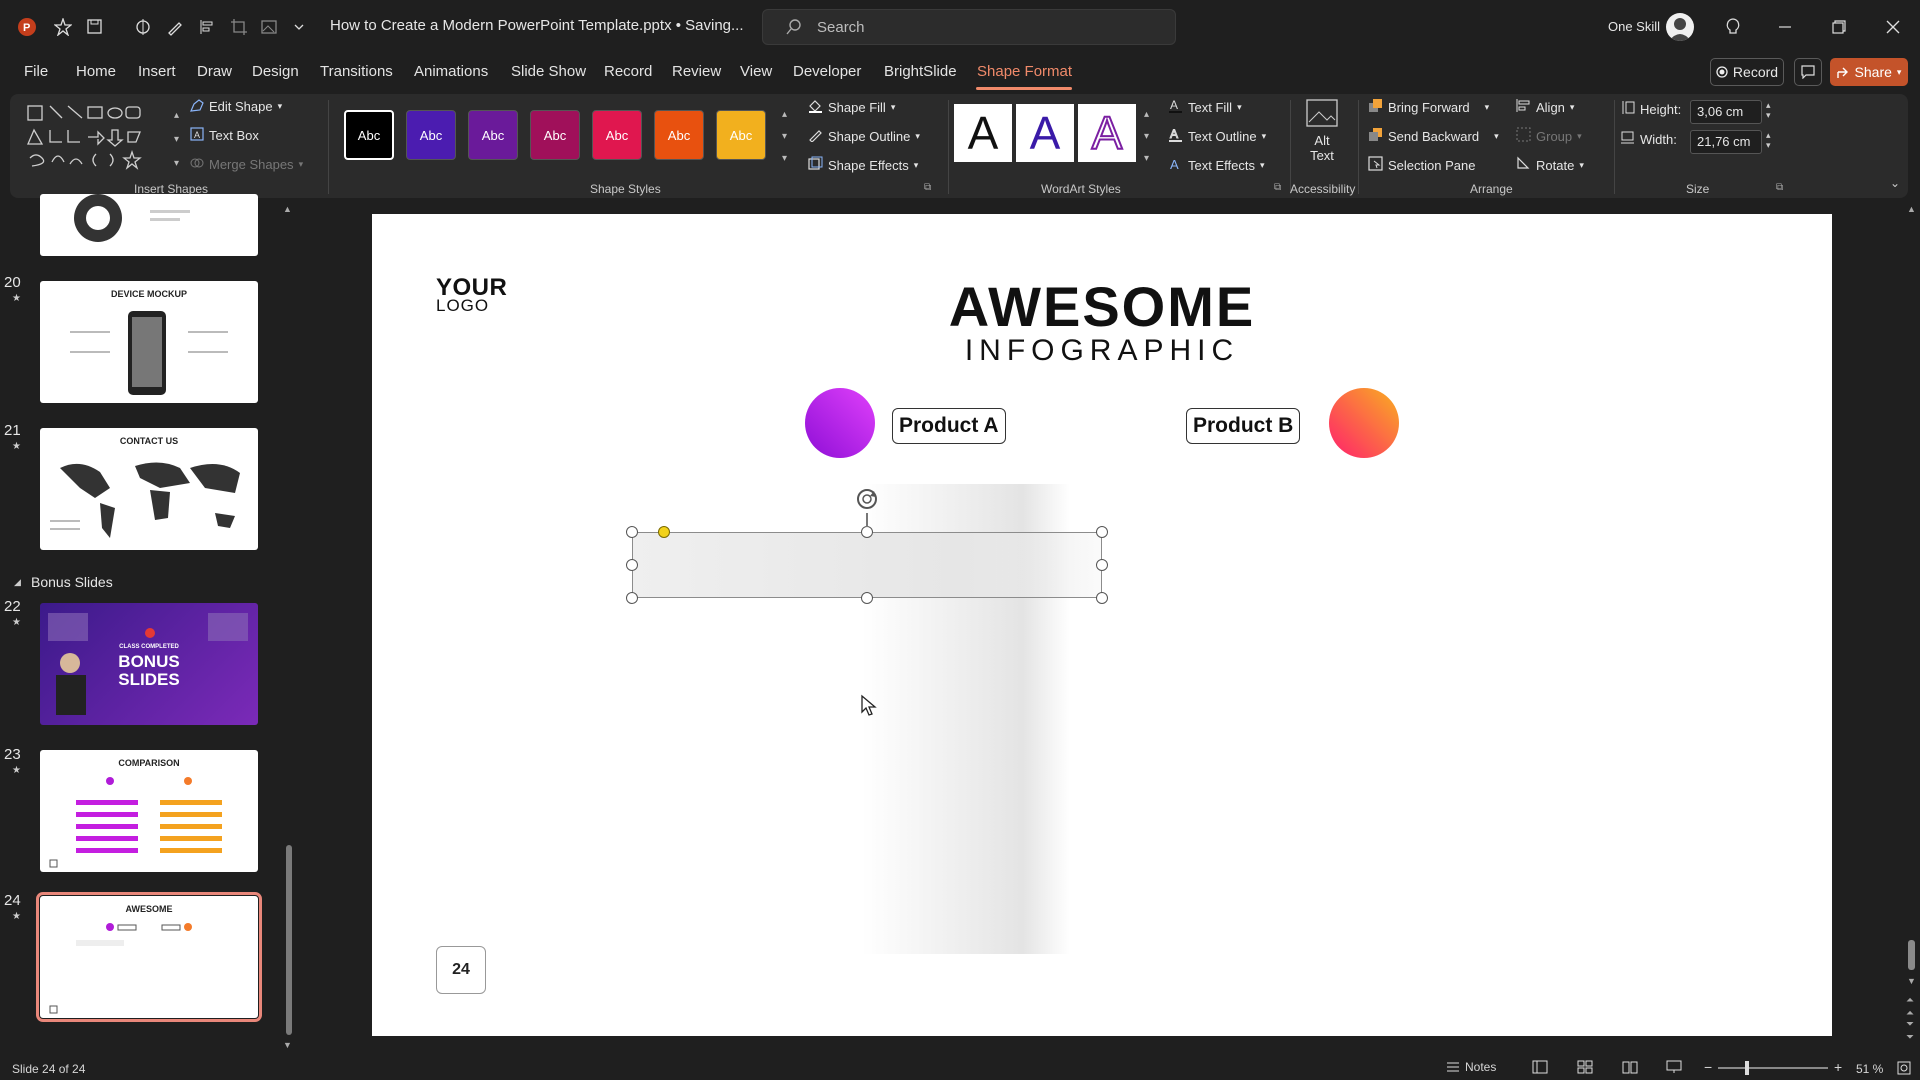 This screenshot has height=1080, width=1920. What do you see at coordinates (696, 71) in the screenshot?
I see `tab-review: Review` at bounding box center [696, 71].